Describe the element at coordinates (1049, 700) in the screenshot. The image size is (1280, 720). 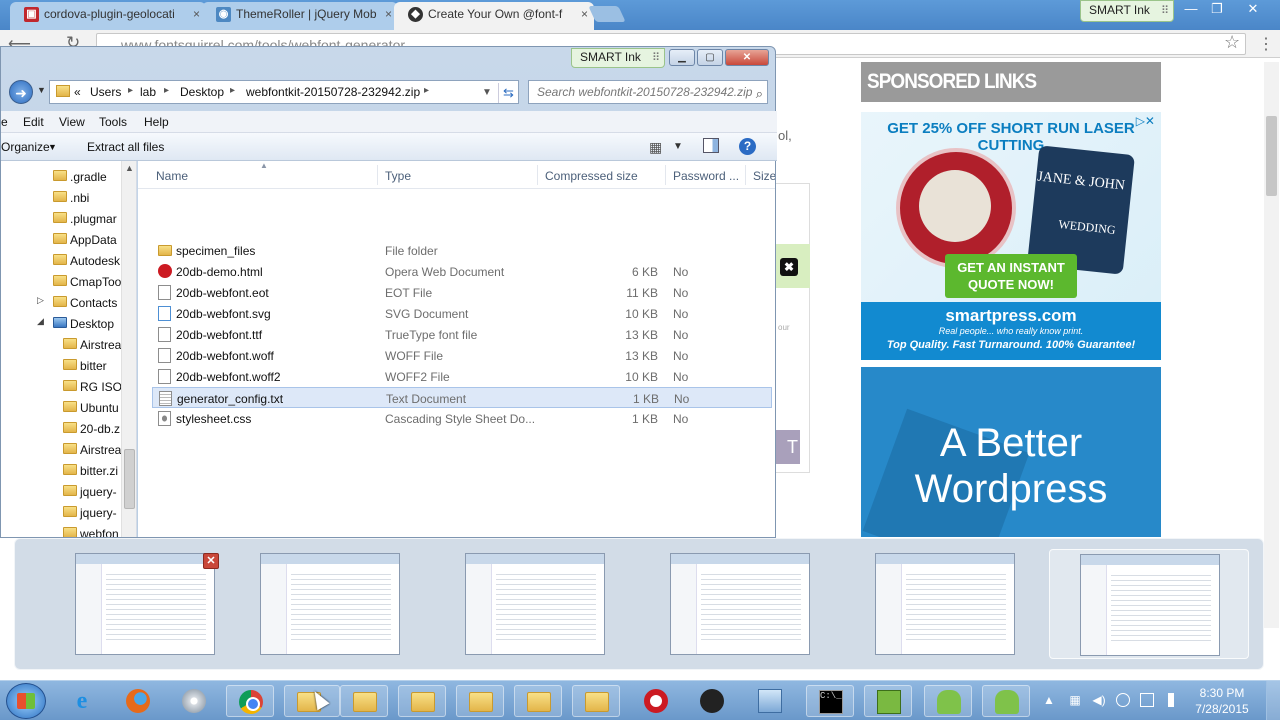
I see `tray-expand-icon: ▲` at that location.